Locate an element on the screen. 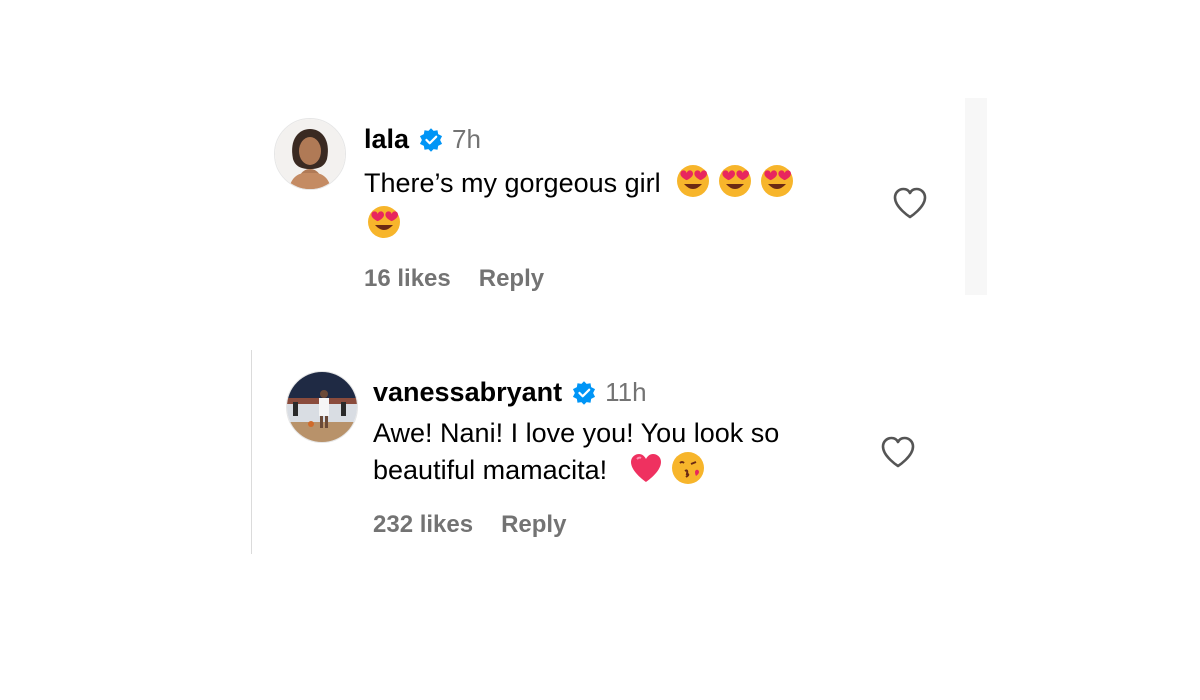 Image resolution: width=1200 pixels, height=700 pixels. comment-text-line-1: Awe! Nani! I love you! You look so is located at coordinates (576, 433).